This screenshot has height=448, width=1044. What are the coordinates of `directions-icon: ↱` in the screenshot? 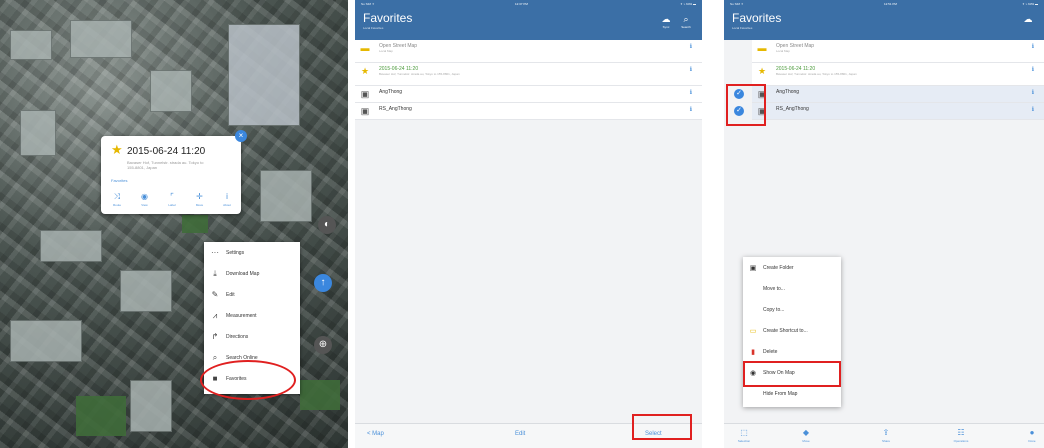 It's located at (215, 336).